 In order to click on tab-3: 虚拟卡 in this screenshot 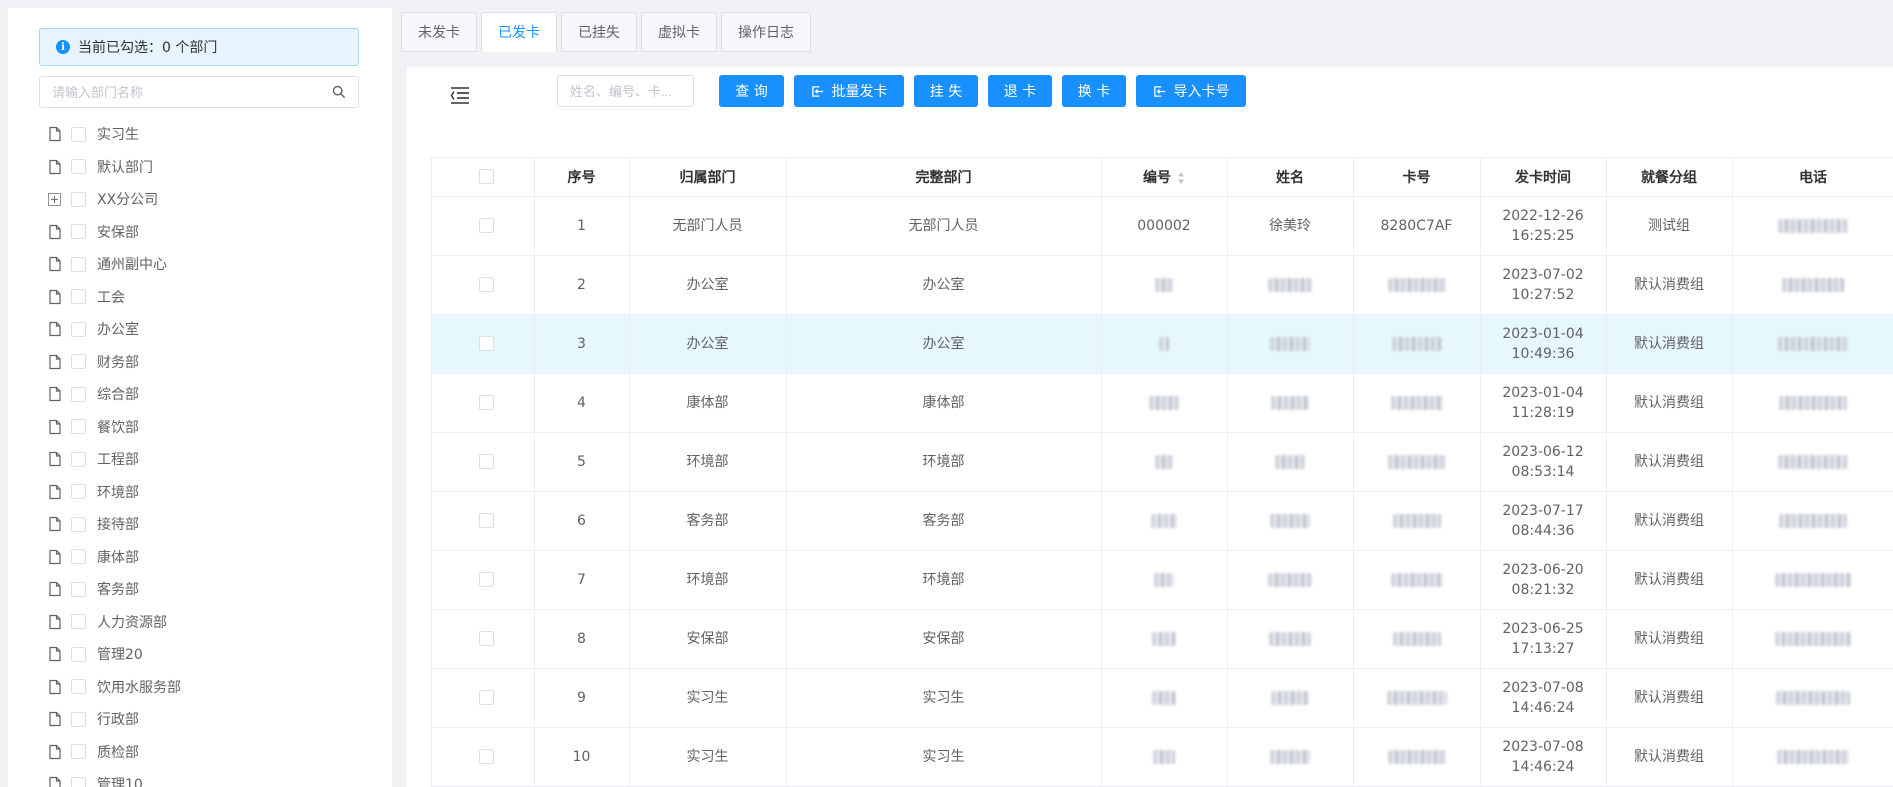, I will do `click(679, 32)`.